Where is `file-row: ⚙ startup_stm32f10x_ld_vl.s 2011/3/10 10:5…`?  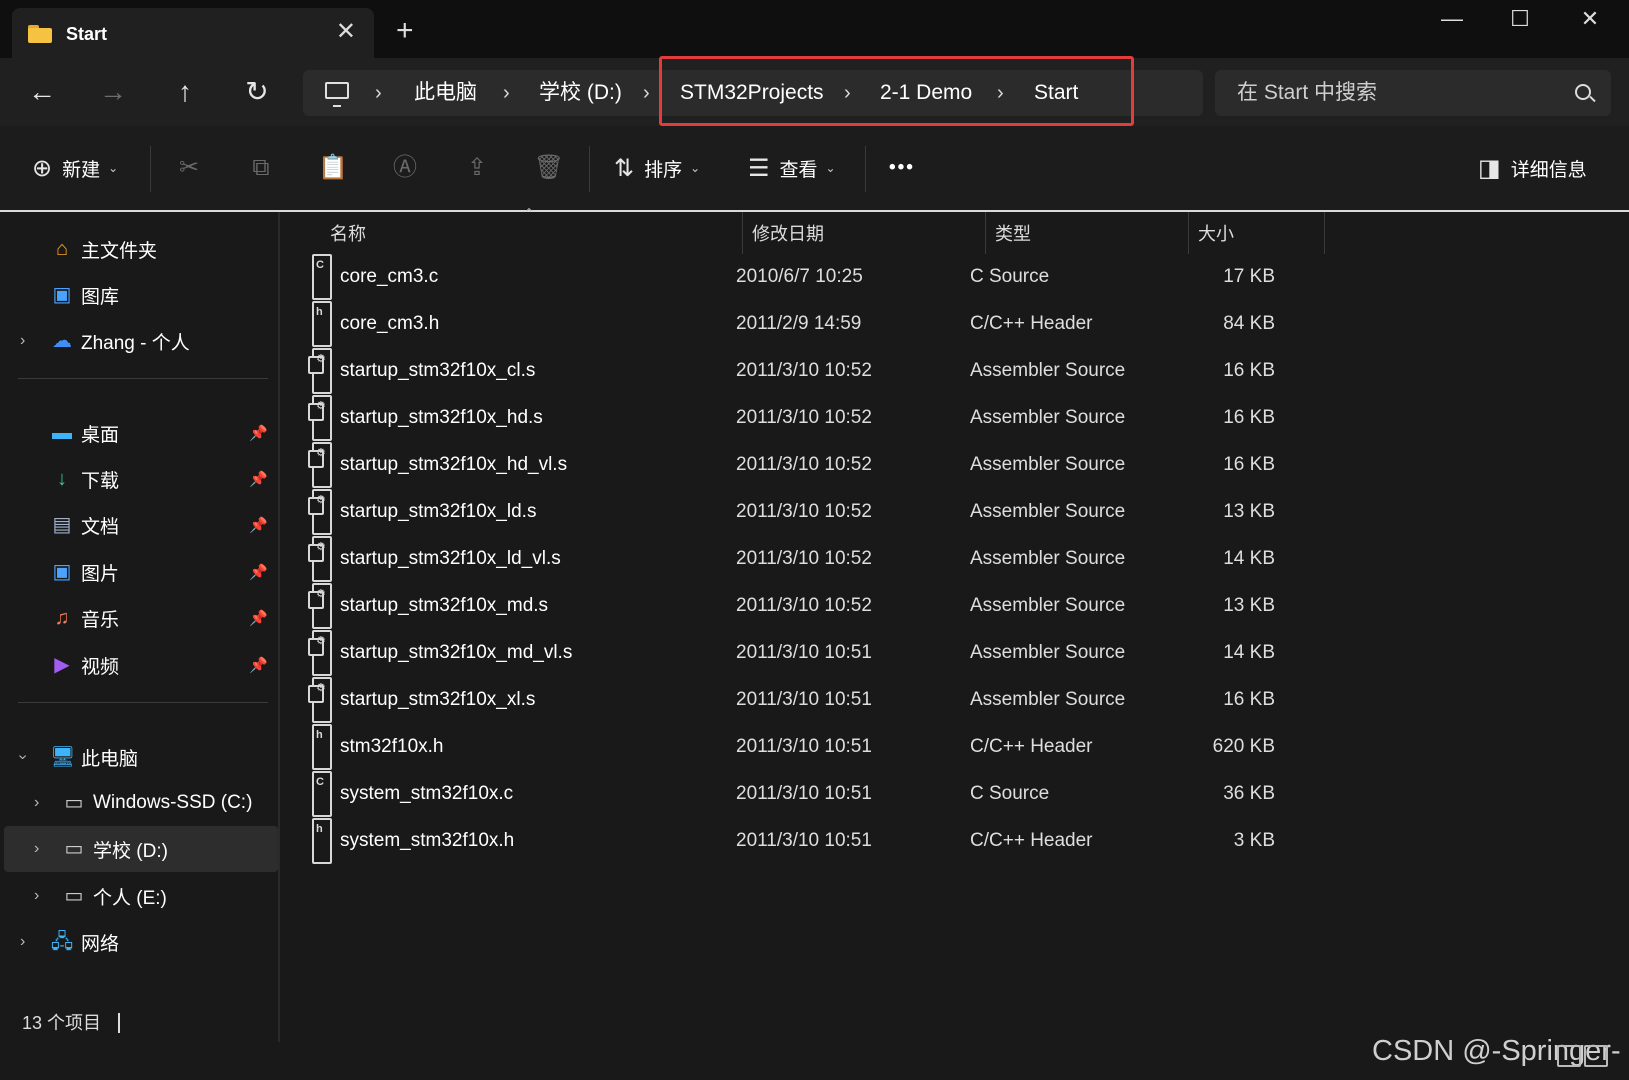
file-row: ⚙ startup_stm32f10x_ld_vl.s 2011/3/10 10:5… is located at coordinates (782, 559).